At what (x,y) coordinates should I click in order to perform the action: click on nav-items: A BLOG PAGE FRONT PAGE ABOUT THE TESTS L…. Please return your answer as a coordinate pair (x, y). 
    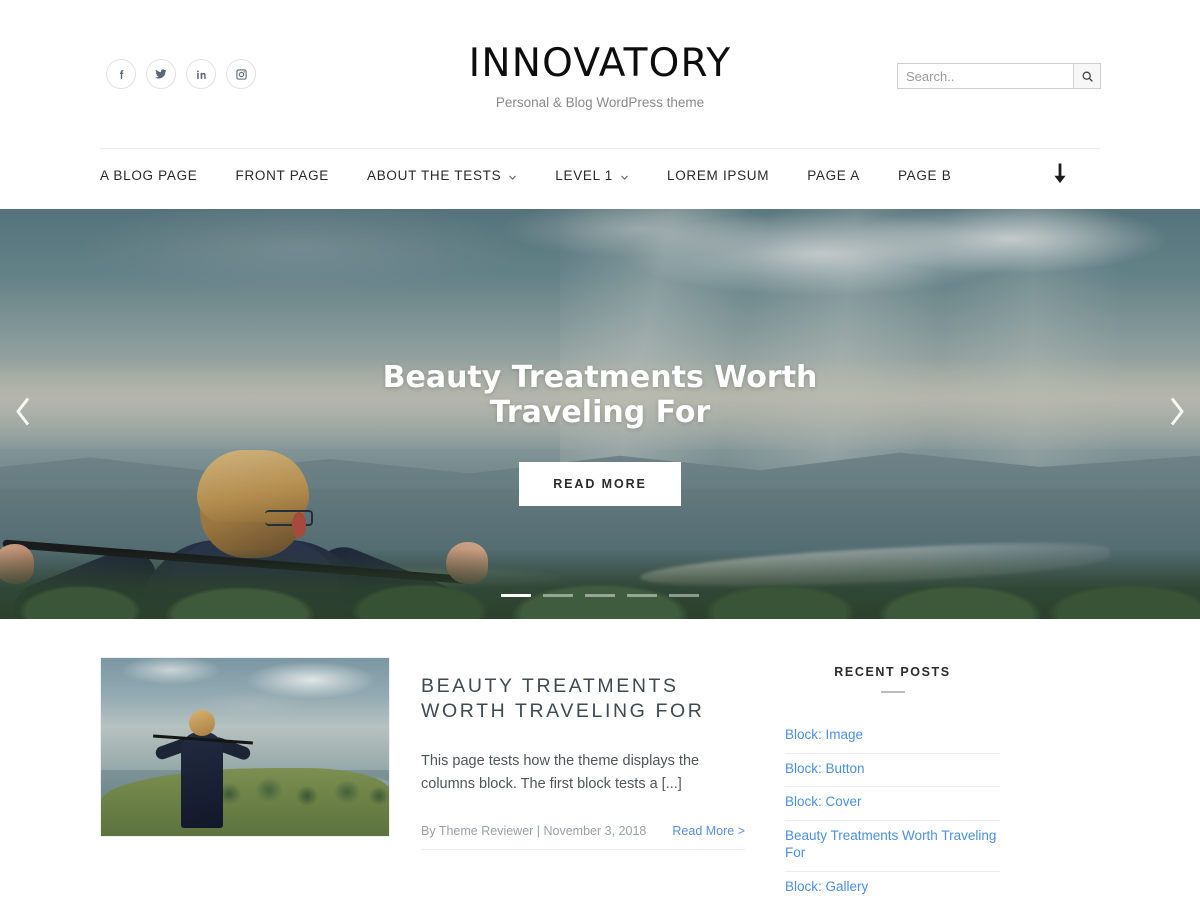
    Looking at the image, I should click on (600, 175).